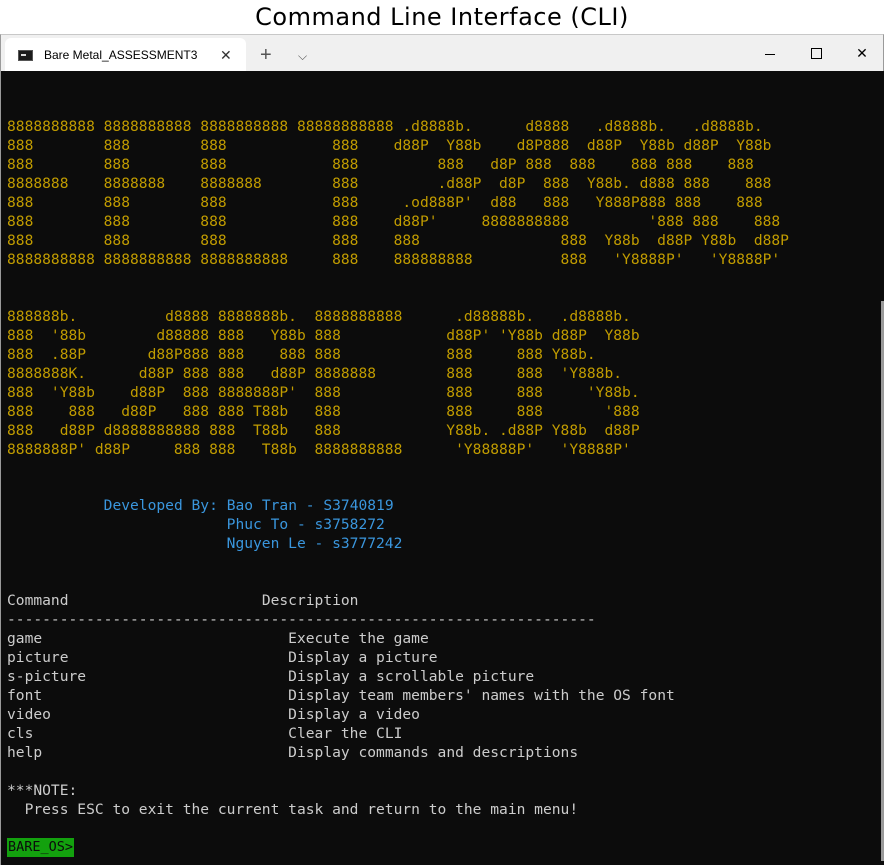 This screenshot has height=865, width=884. What do you see at coordinates (42, 790) in the screenshot?
I see `note-title: ***NOTE:` at bounding box center [42, 790].